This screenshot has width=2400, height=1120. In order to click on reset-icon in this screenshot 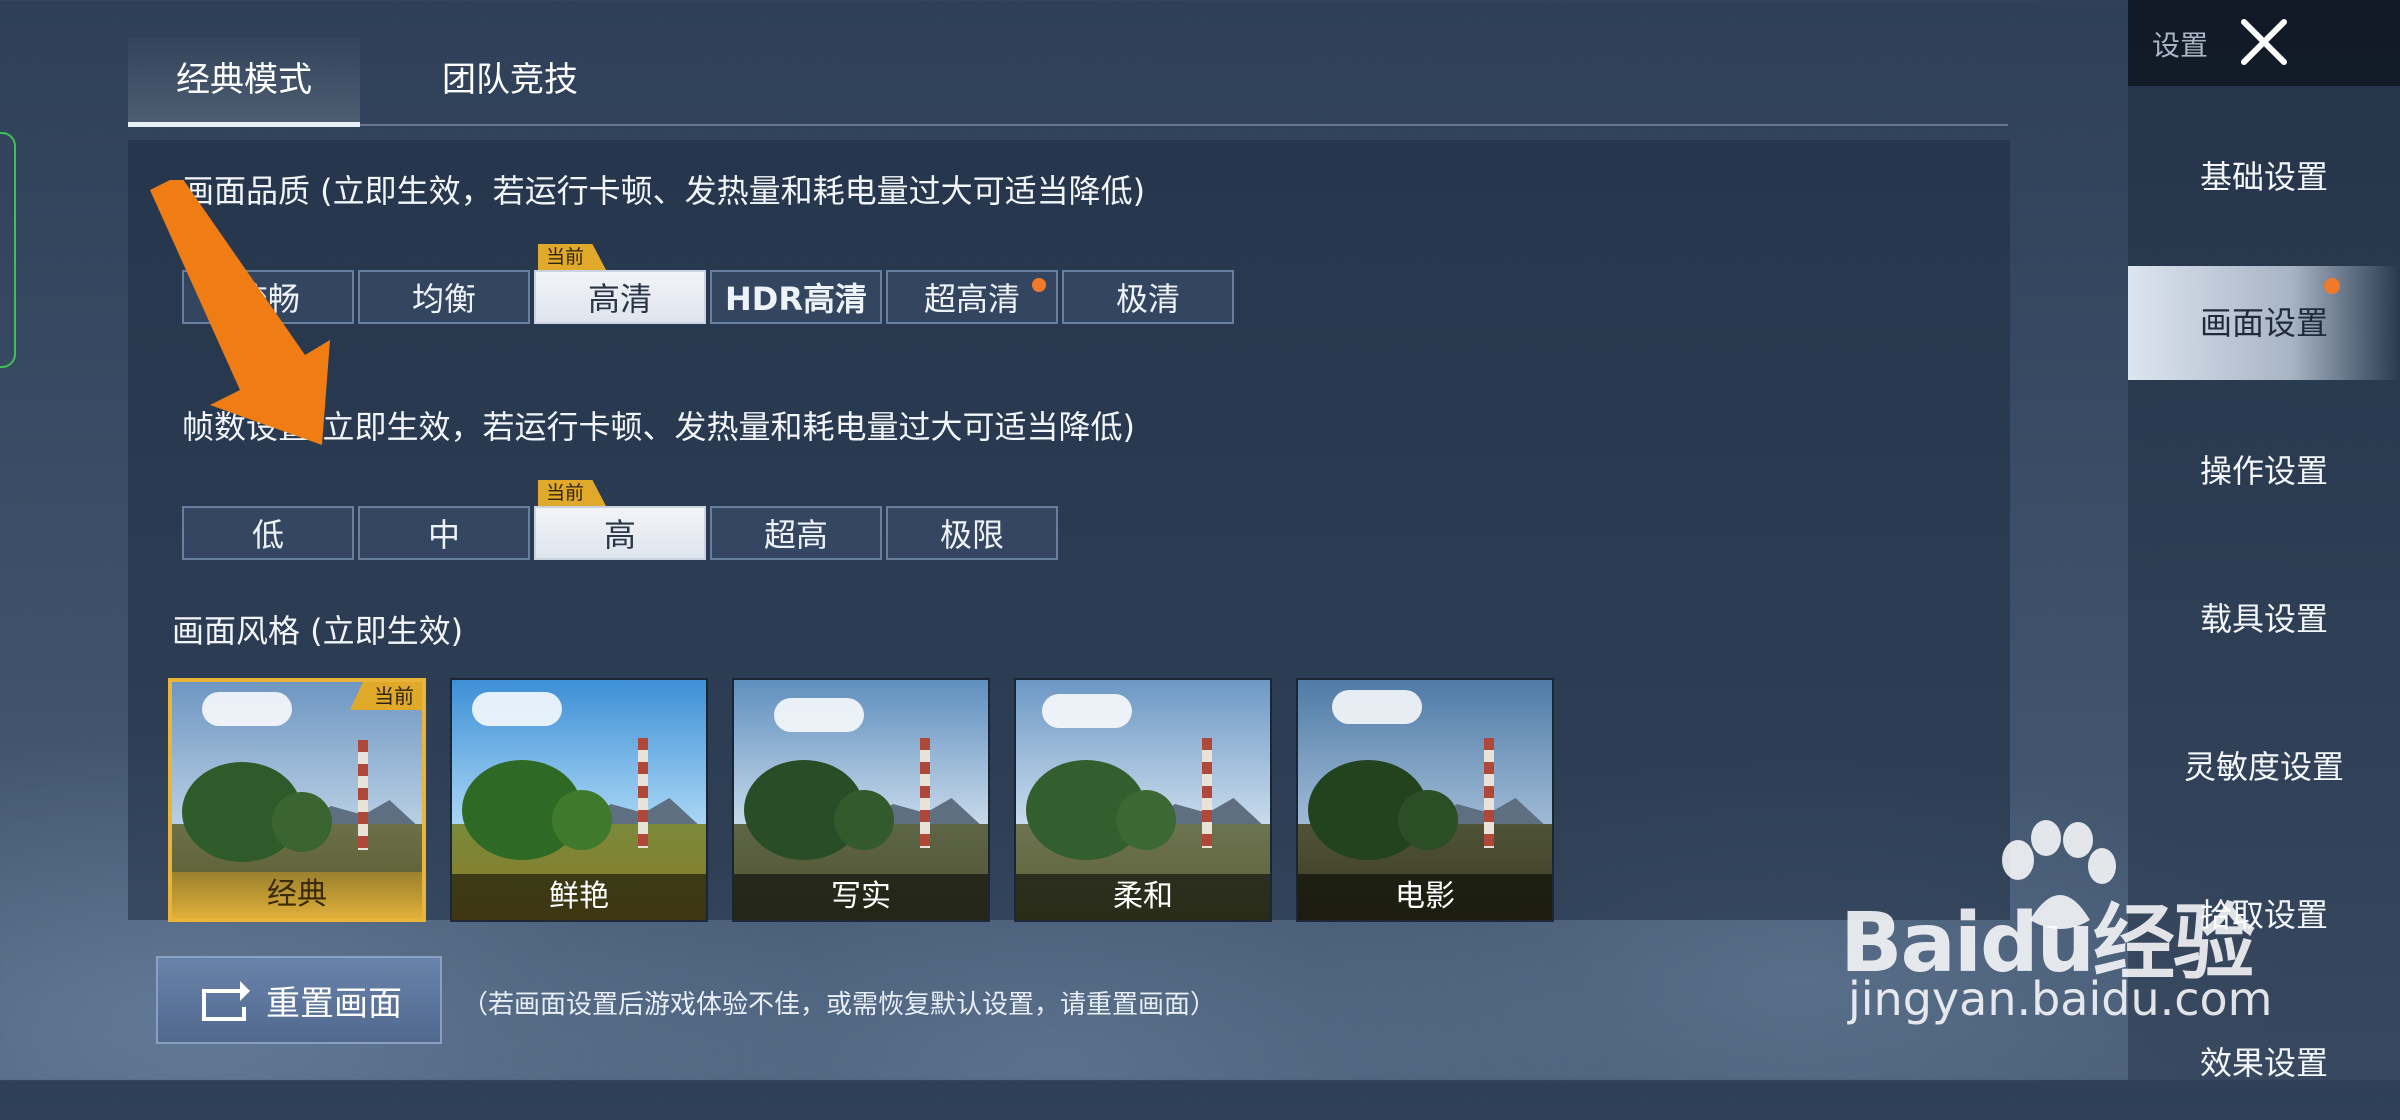, I will do `click(226, 1001)`.